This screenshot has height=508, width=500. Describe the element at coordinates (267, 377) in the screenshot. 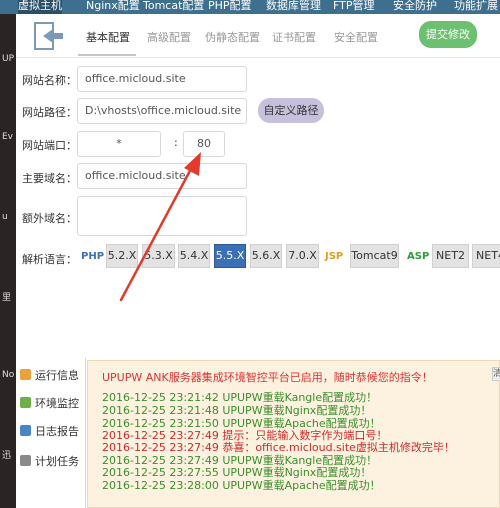

I see `log-header-message: UPUPW ANK服务器集成环境智控平台已启用，随时恭候您的指令！` at that location.